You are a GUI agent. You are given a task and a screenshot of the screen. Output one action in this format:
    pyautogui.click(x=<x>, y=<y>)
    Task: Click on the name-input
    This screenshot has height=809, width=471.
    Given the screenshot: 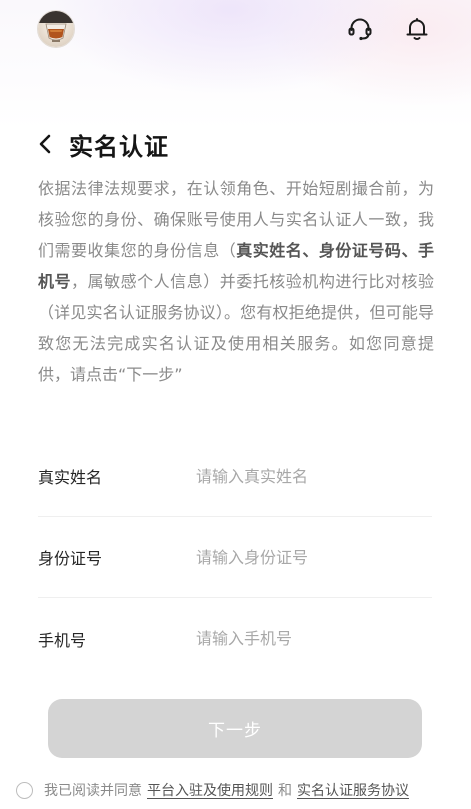 What is the action you would take?
    pyautogui.click(x=314, y=476)
    